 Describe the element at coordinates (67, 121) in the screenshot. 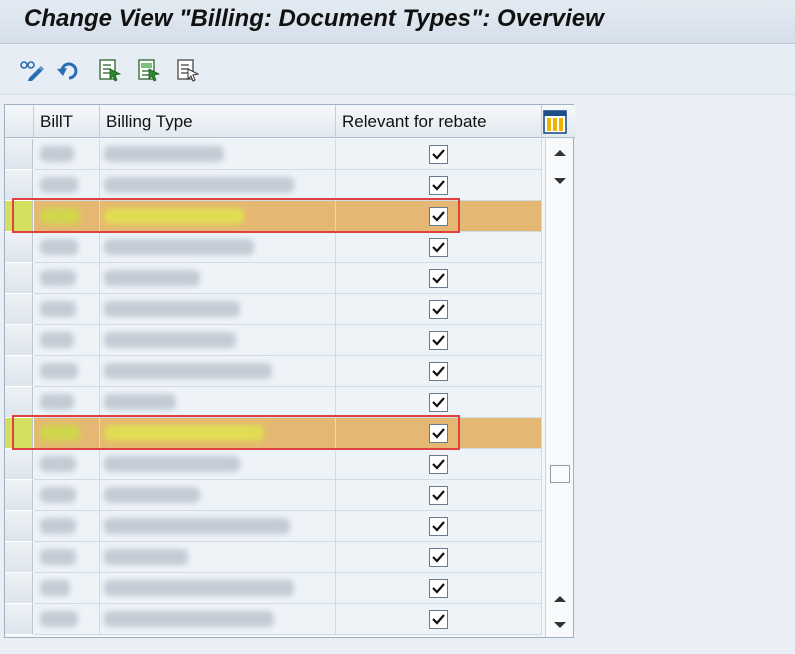

I see `column-header-billt: BillT` at that location.